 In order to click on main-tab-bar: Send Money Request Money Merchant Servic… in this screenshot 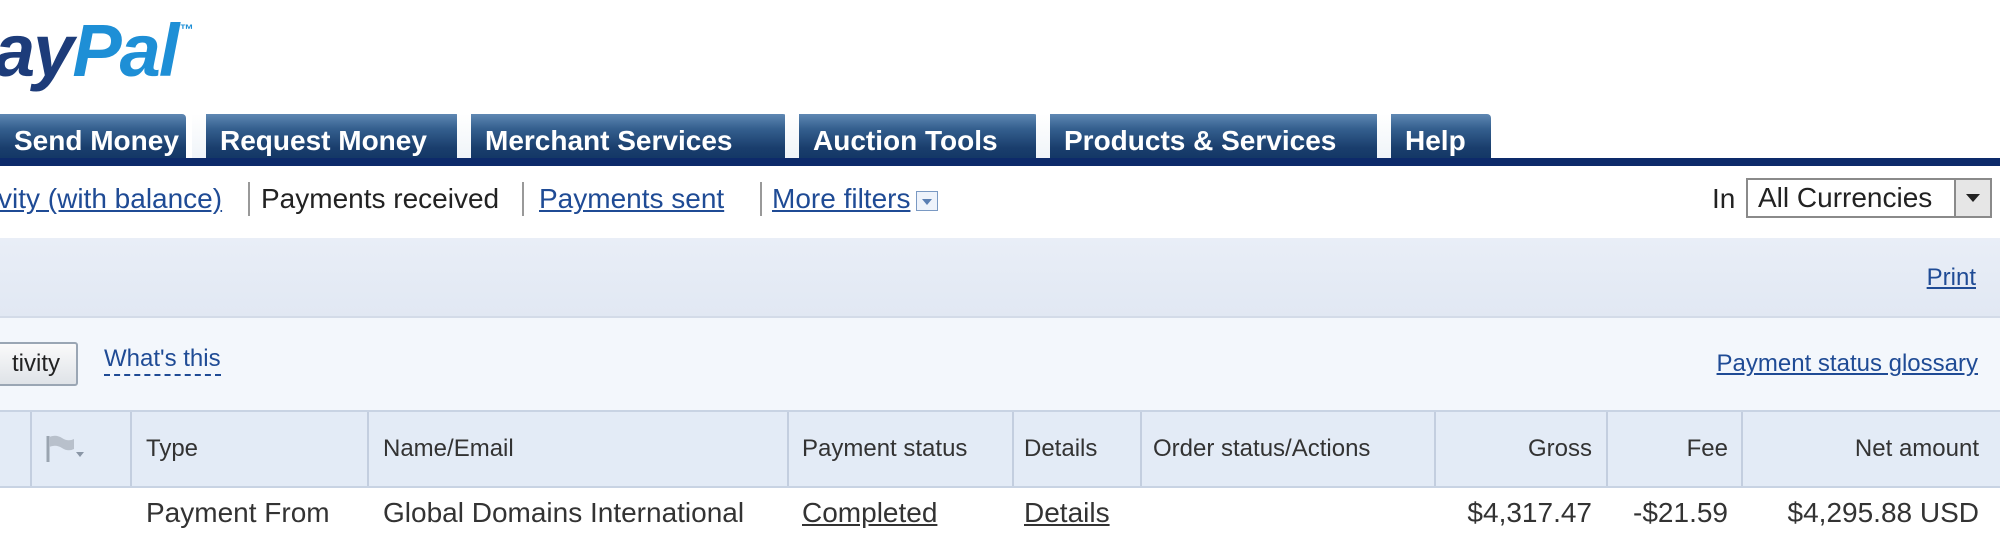, I will do `click(1000, 138)`.